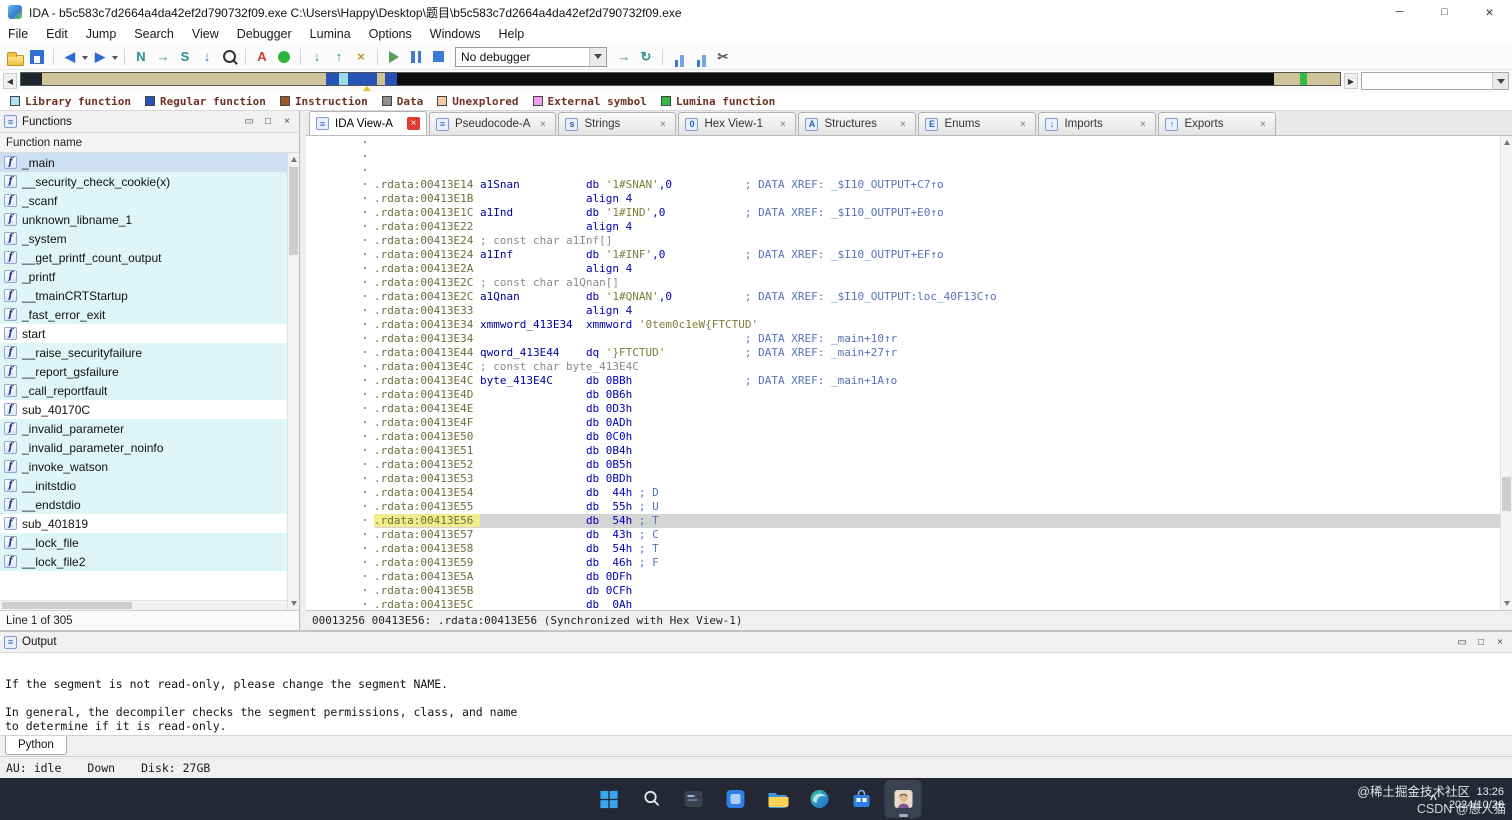 The image size is (1512, 820). Describe the element at coordinates (737, 123) in the screenshot. I see `tab-hex-view-1: 0 Hex View-1 ×` at that location.